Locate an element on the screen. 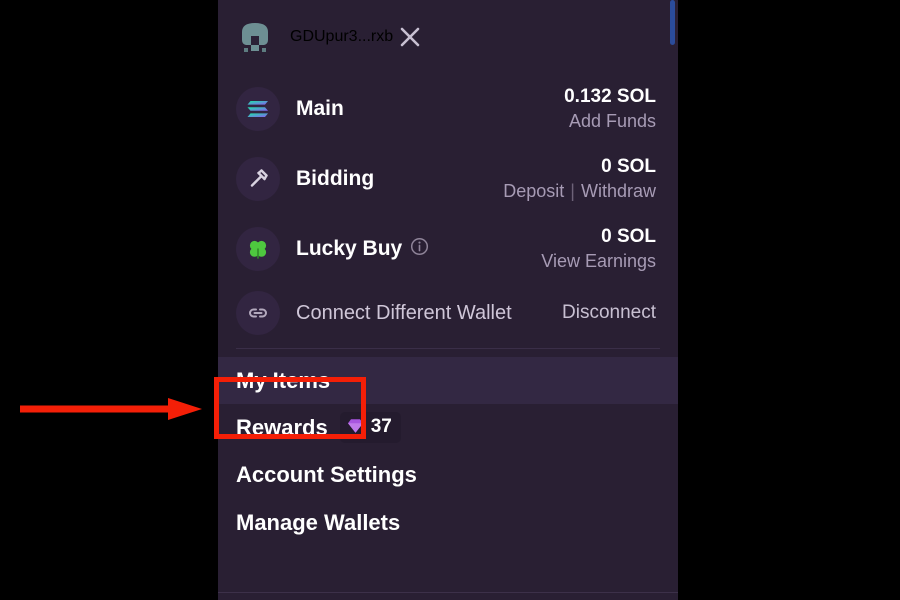  solana-logo-icon is located at coordinates (258, 109).